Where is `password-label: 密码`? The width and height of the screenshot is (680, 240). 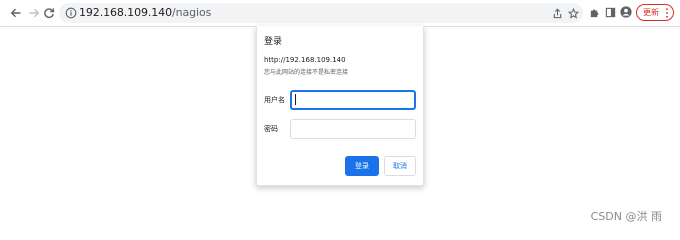 password-label: 密码 is located at coordinates (271, 129).